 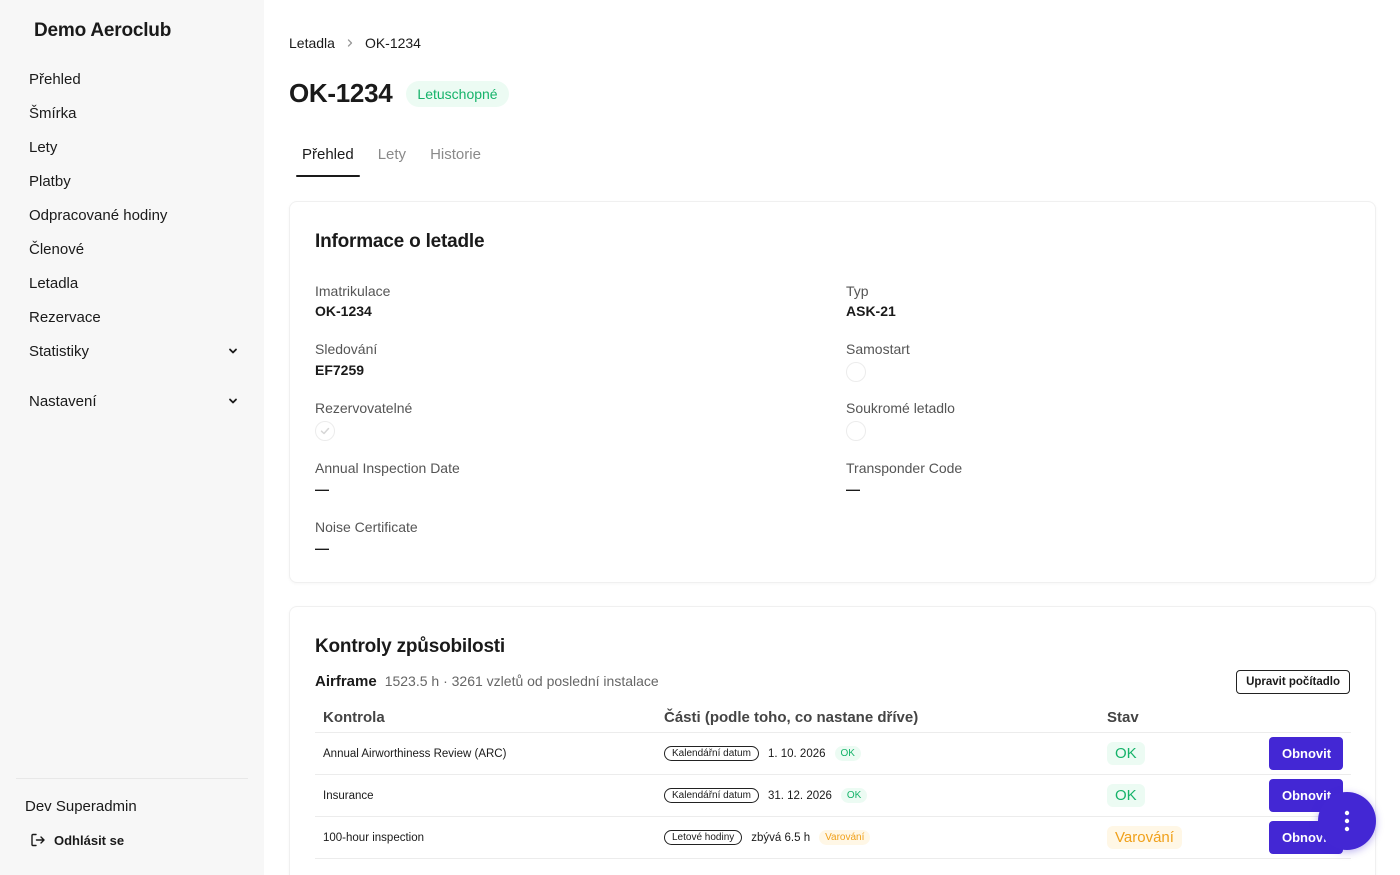 I want to click on logout-button: Odhlásit se, so click(x=77, y=840).